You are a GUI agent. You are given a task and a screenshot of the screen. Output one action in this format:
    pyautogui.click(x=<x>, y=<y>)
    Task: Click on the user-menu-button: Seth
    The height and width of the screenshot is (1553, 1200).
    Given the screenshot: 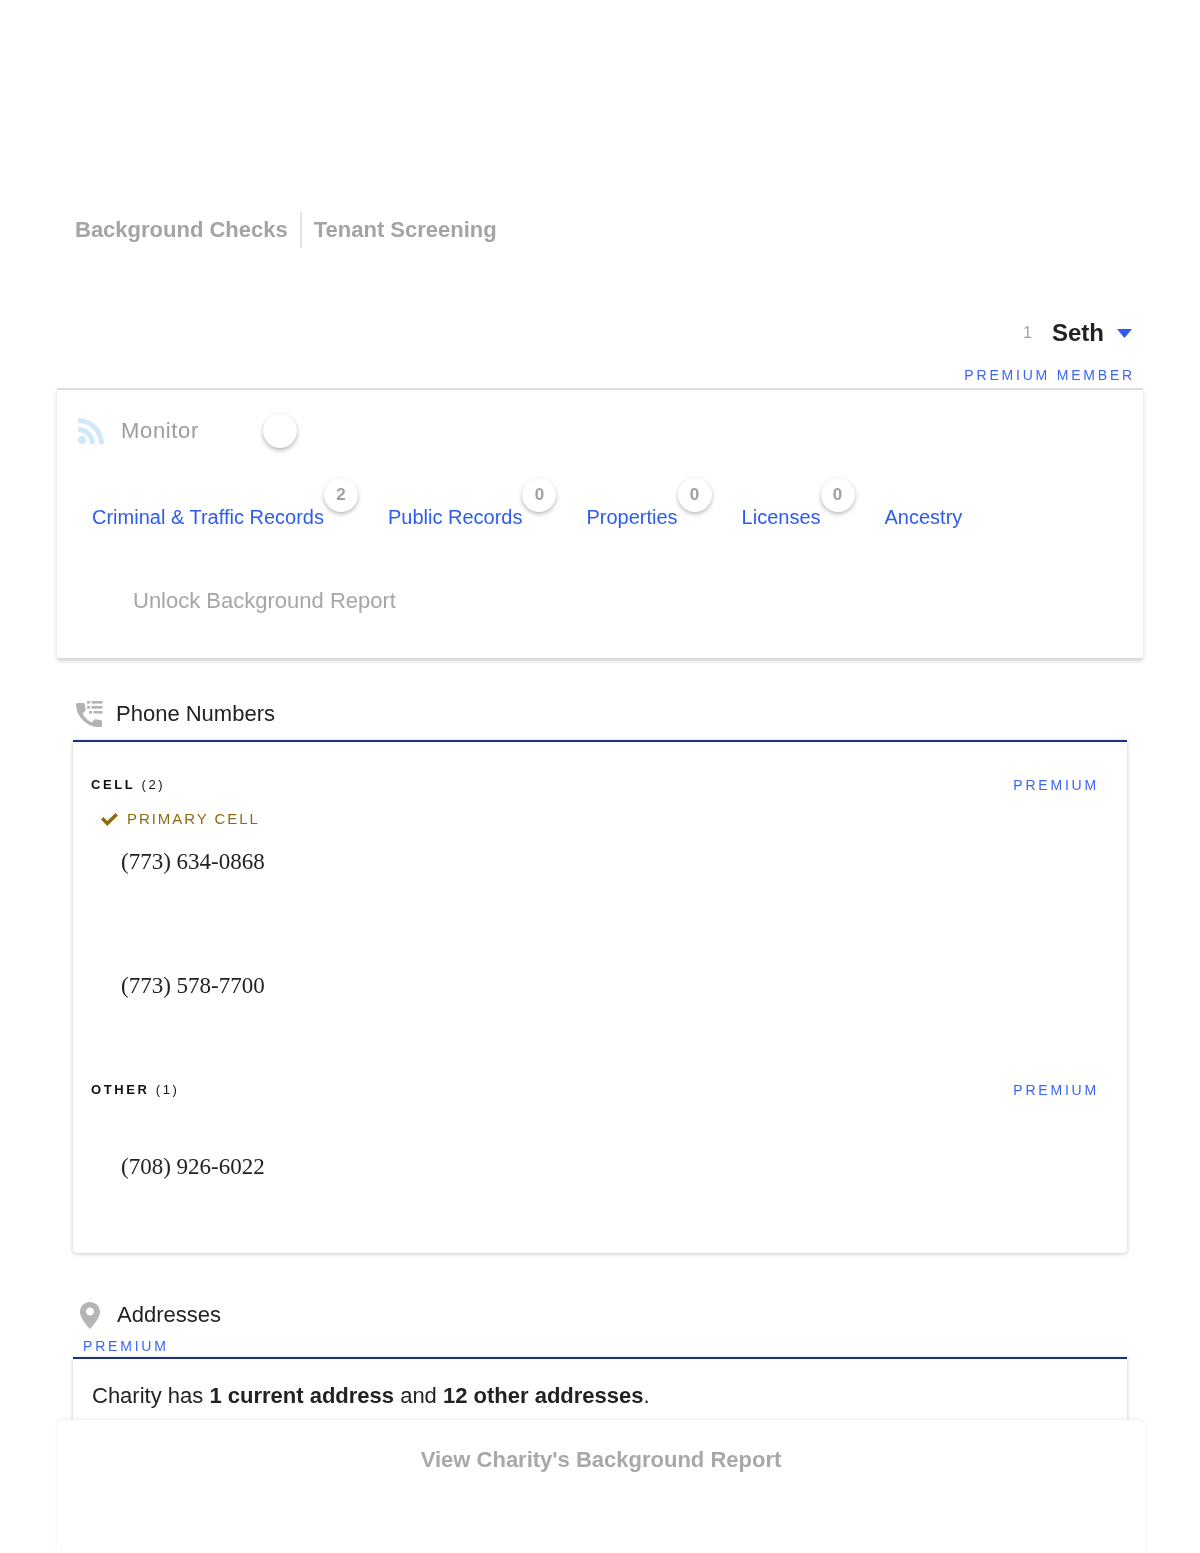 What is the action you would take?
    pyautogui.click(x=1092, y=333)
    